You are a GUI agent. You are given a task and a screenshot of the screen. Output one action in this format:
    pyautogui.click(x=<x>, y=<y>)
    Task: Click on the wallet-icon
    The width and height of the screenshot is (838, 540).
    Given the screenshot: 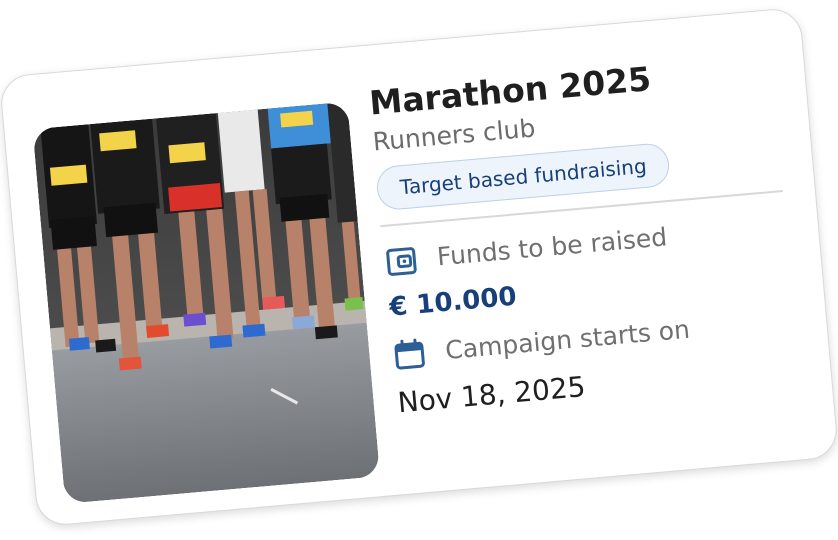 What is the action you would take?
    pyautogui.click(x=401, y=260)
    